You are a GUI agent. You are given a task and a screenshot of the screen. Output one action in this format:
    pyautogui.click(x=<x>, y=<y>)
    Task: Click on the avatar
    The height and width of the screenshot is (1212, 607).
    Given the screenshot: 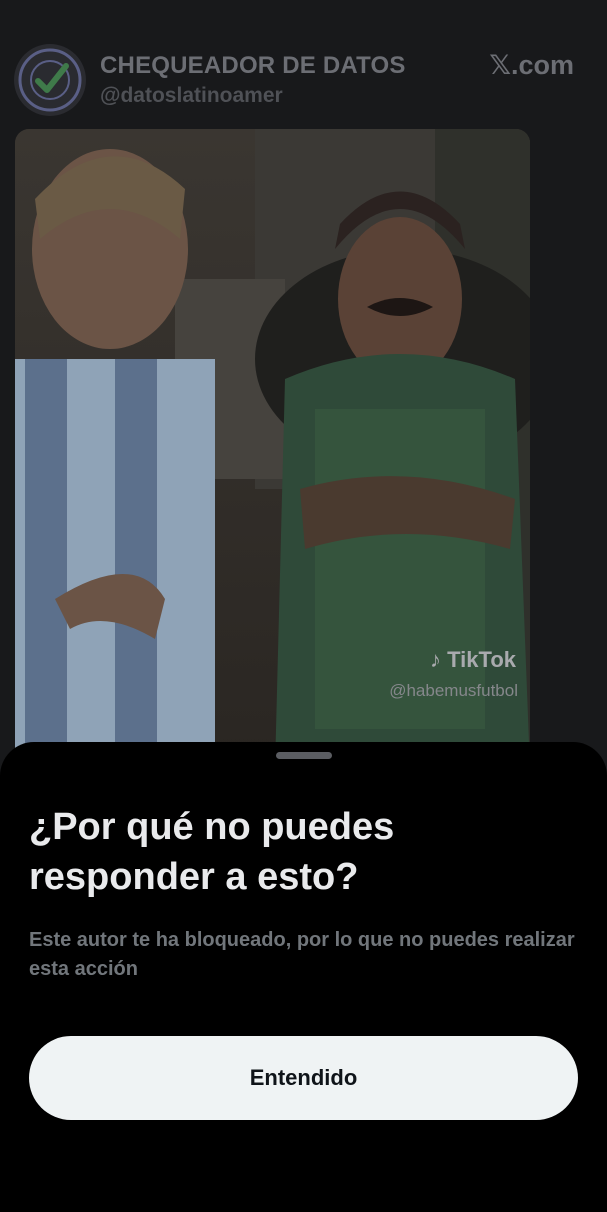 What is the action you would take?
    pyautogui.click(x=50, y=80)
    